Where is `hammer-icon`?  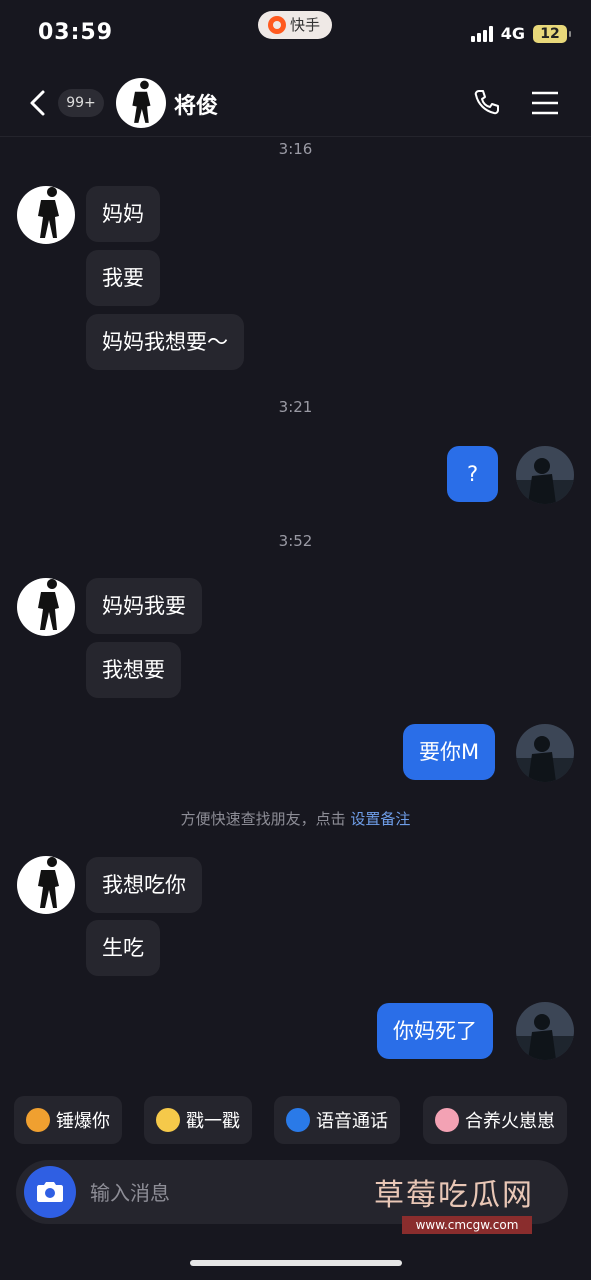 hammer-icon is located at coordinates (38, 1120).